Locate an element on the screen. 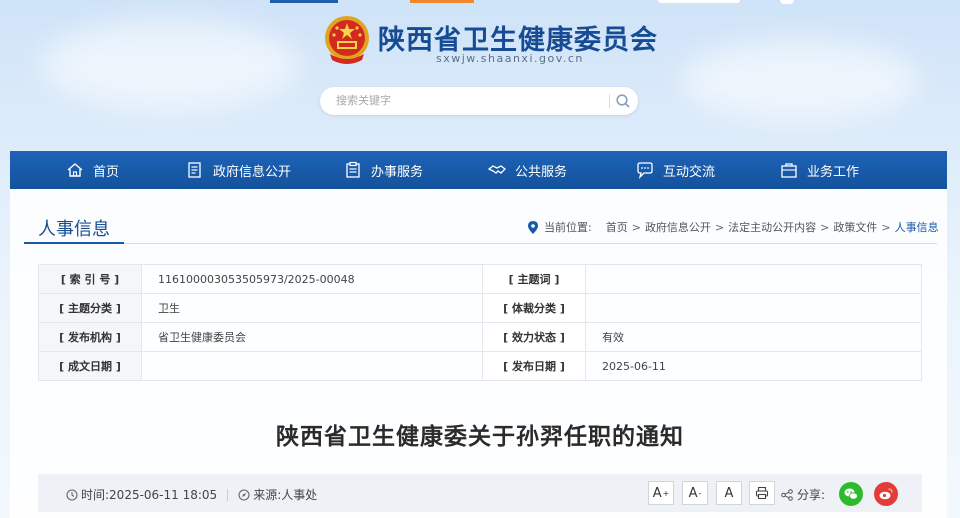 Image resolution: width=960 pixels, height=518 pixels. weibo-share-button is located at coordinates (886, 494).